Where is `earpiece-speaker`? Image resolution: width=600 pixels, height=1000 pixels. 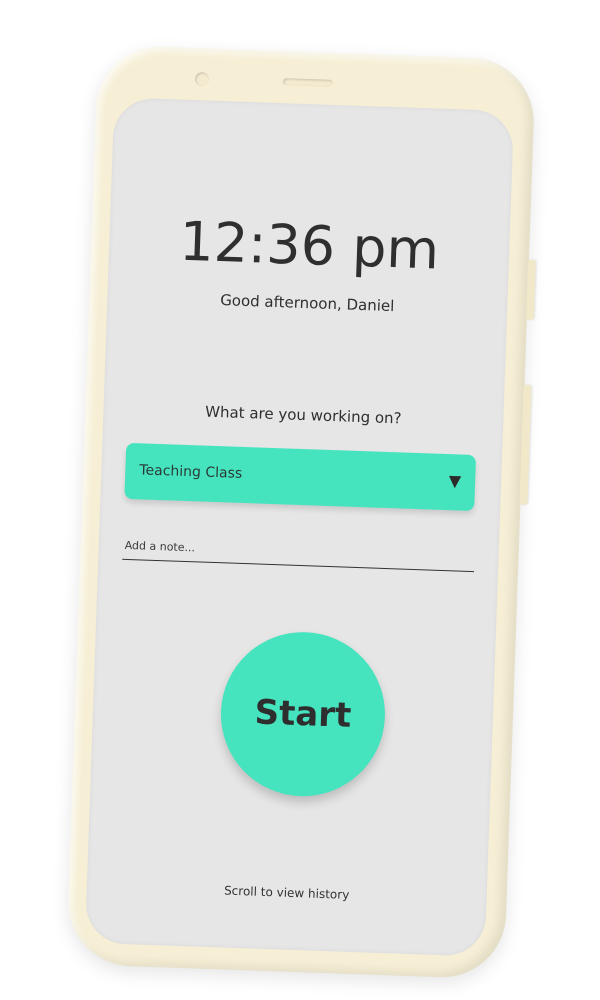 earpiece-speaker is located at coordinates (308, 82).